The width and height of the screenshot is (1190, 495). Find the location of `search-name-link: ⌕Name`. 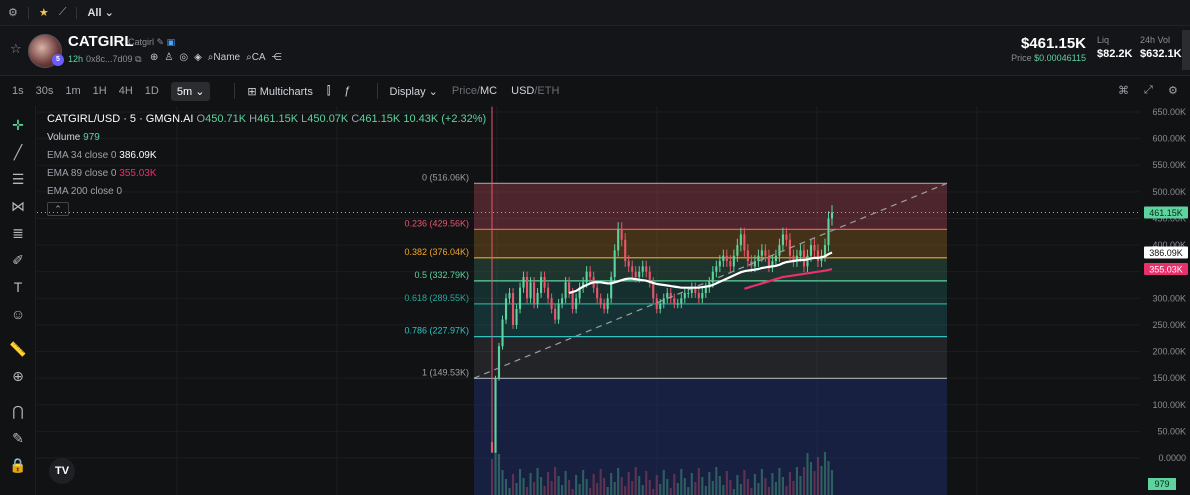

search-name-link: ⌕Name is located at coordinates (224, 57).